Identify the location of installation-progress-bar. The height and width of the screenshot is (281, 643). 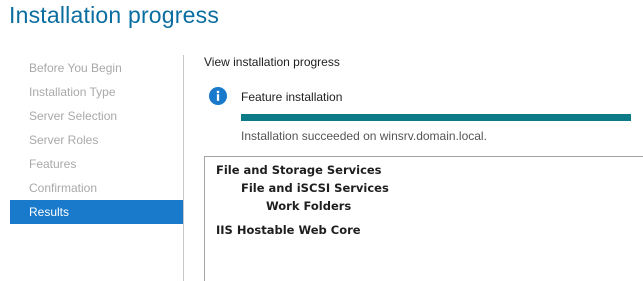
(436, 117).